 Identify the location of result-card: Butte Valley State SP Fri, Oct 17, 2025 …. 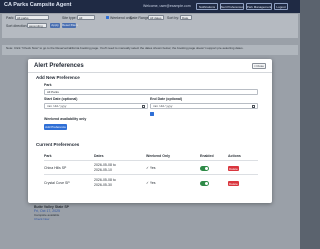
(51, 213).